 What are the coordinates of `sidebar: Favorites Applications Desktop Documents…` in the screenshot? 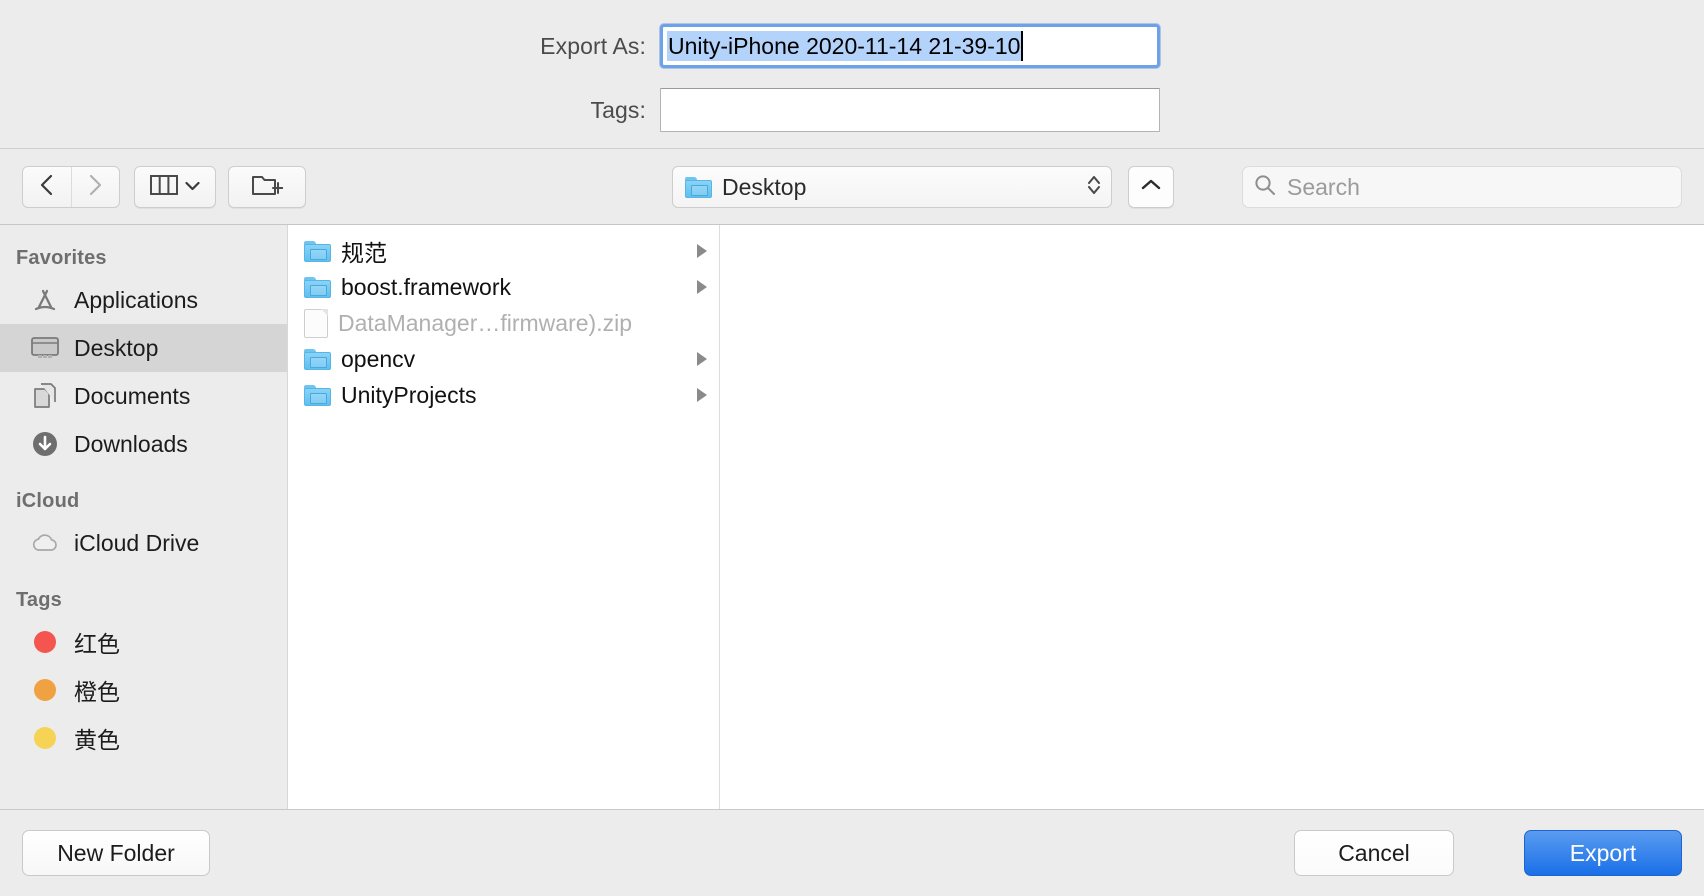 It's located at (144, 517).